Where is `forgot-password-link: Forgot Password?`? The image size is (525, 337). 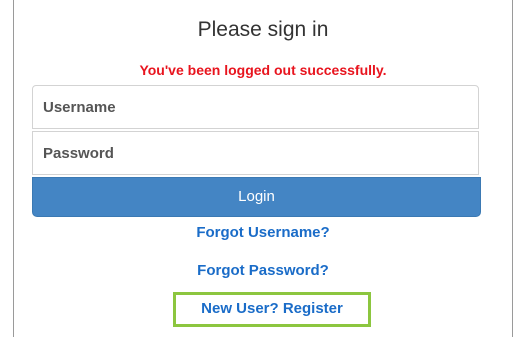 forgot-password-link: Forgot Password? is located at coordinates (263, 270).